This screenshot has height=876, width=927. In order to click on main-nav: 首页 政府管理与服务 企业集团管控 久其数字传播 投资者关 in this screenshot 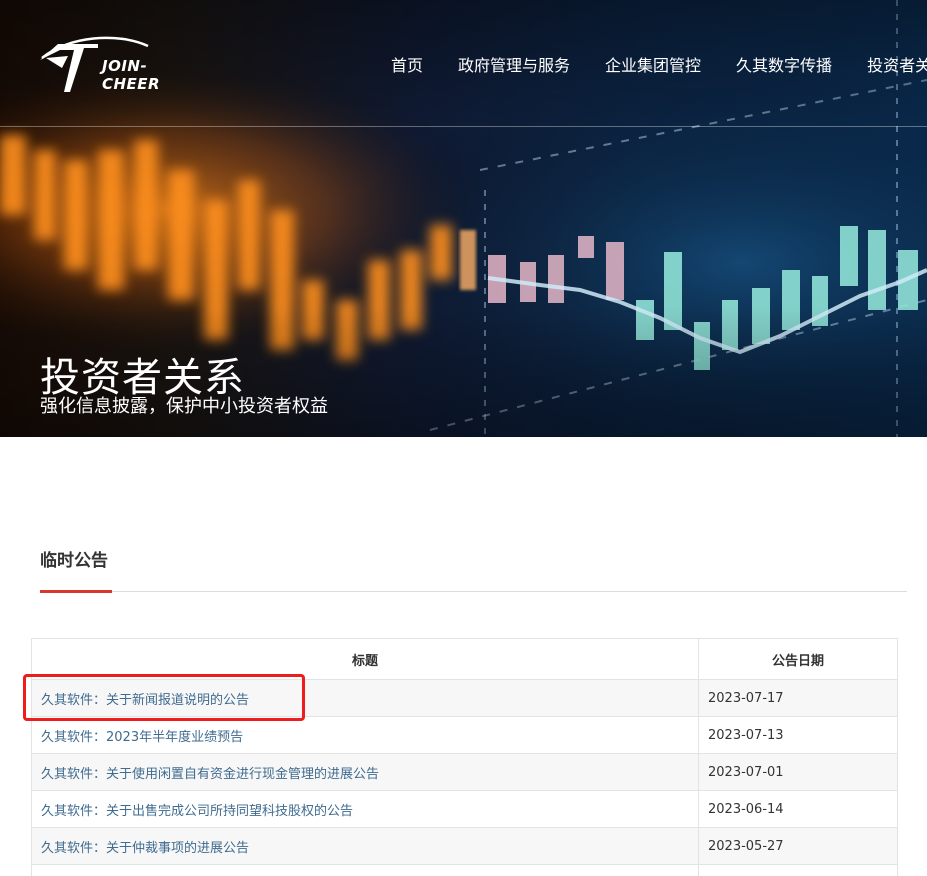, I will do `click(659, 64)`.